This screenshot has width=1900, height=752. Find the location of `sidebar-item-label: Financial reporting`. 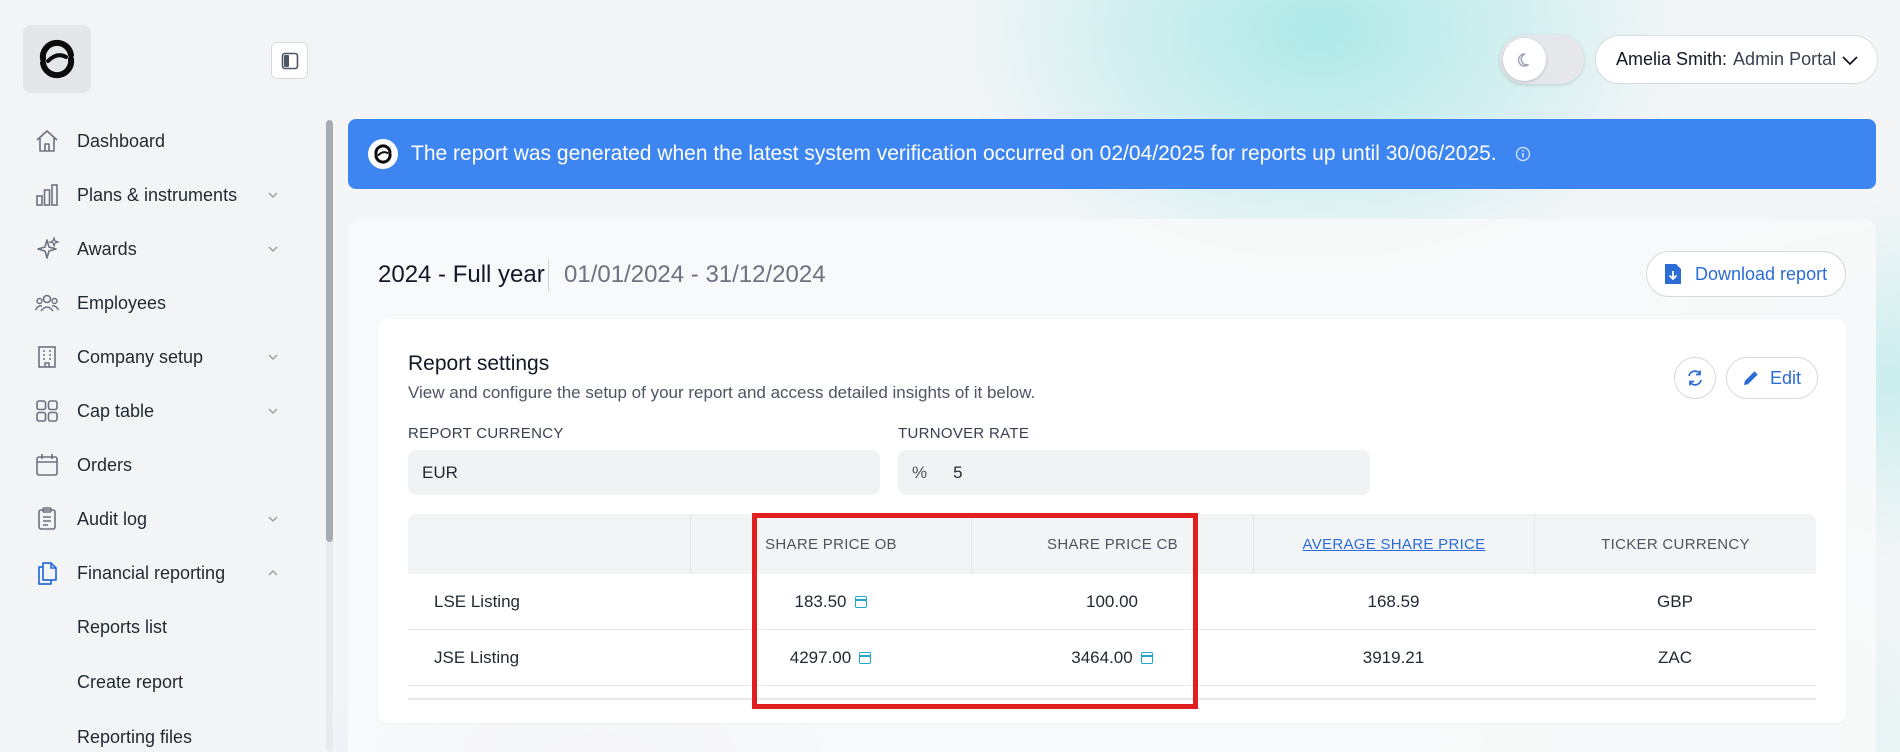

sidebar-item-label: Financial reporting is located at coordinates (151, 572).